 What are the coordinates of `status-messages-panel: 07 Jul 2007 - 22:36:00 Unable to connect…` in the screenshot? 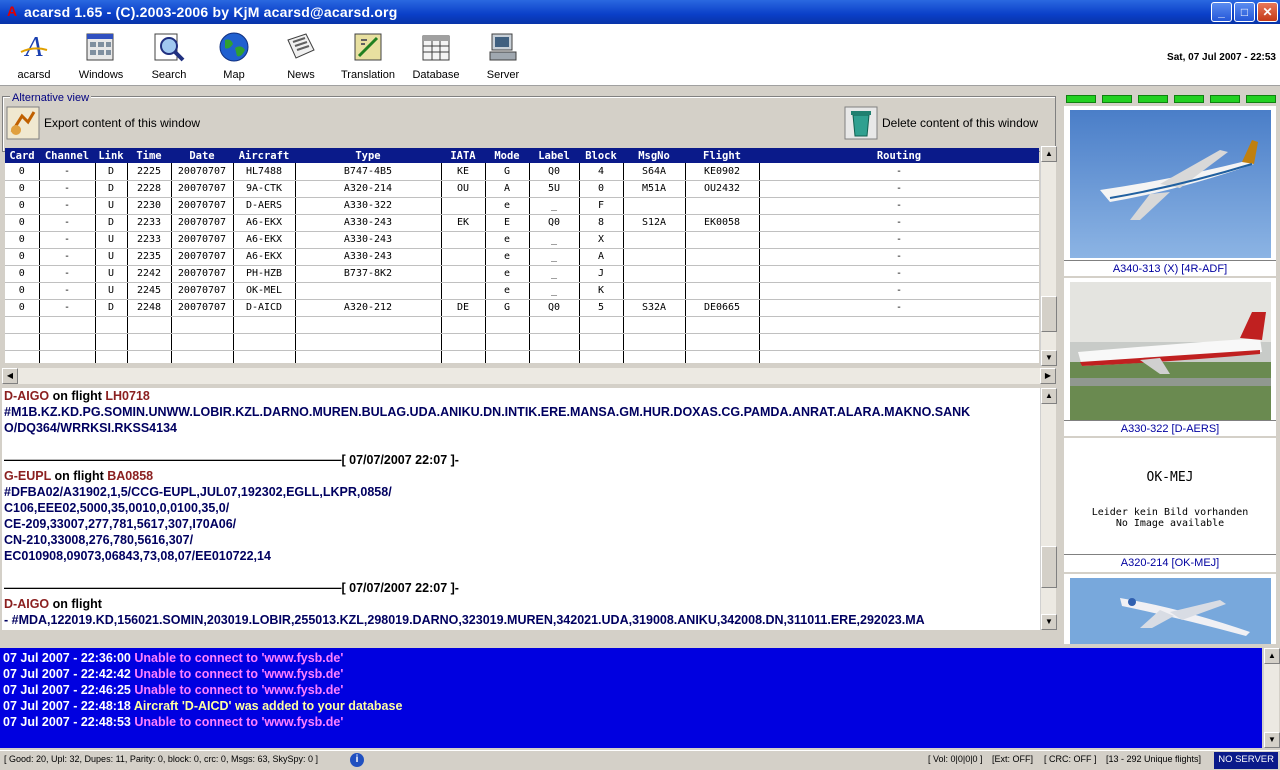 It's located at (631, 698).